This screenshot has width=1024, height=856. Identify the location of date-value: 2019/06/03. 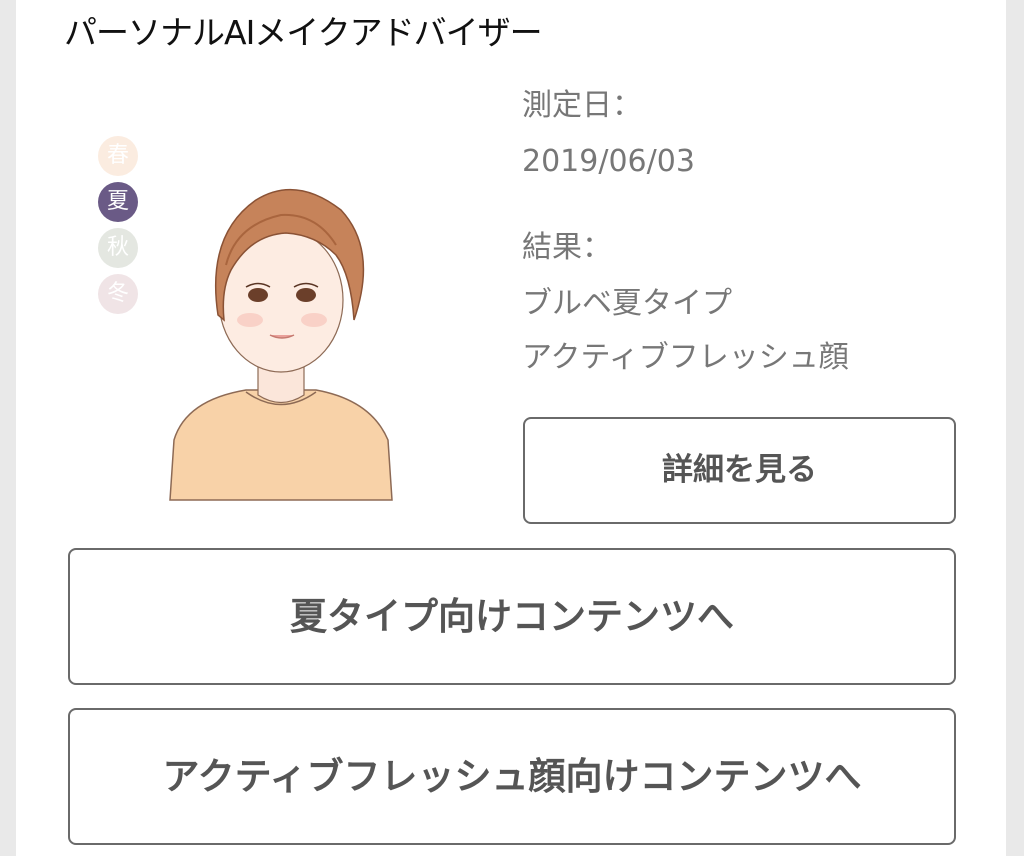
(608, 161).